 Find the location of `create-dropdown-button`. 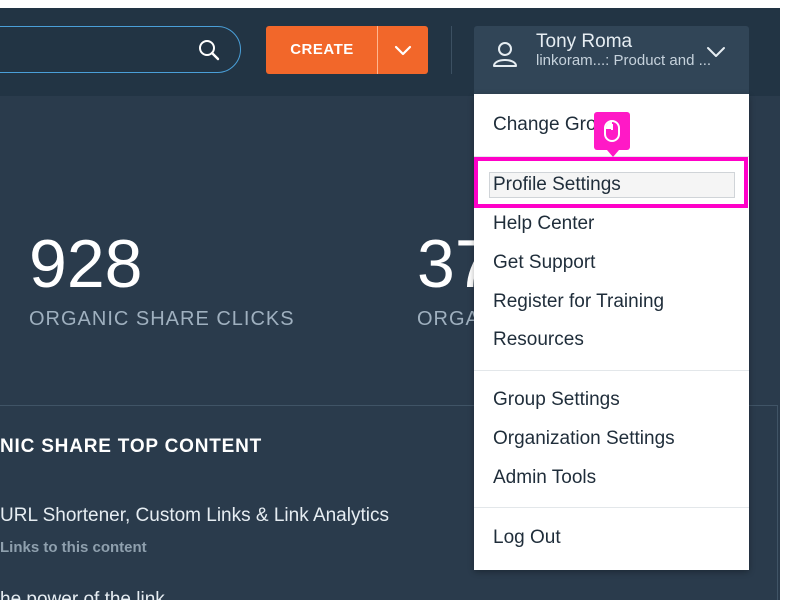

create-dropdown-button is located at coordinates (403, 50).